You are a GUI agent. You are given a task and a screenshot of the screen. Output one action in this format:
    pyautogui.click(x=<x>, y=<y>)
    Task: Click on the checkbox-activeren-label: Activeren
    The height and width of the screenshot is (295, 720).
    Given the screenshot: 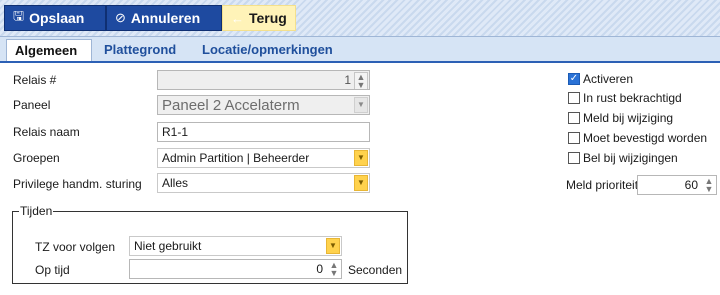 What is the action you would take?
    pyautogui.click(x=608, y=79)
    